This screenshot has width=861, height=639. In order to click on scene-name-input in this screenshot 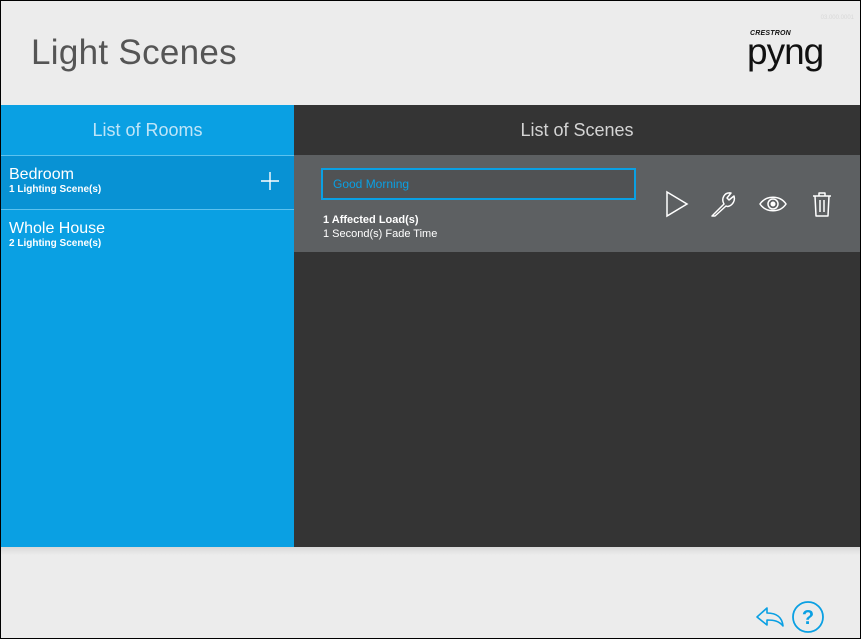, I will do `click(478, 184)`.